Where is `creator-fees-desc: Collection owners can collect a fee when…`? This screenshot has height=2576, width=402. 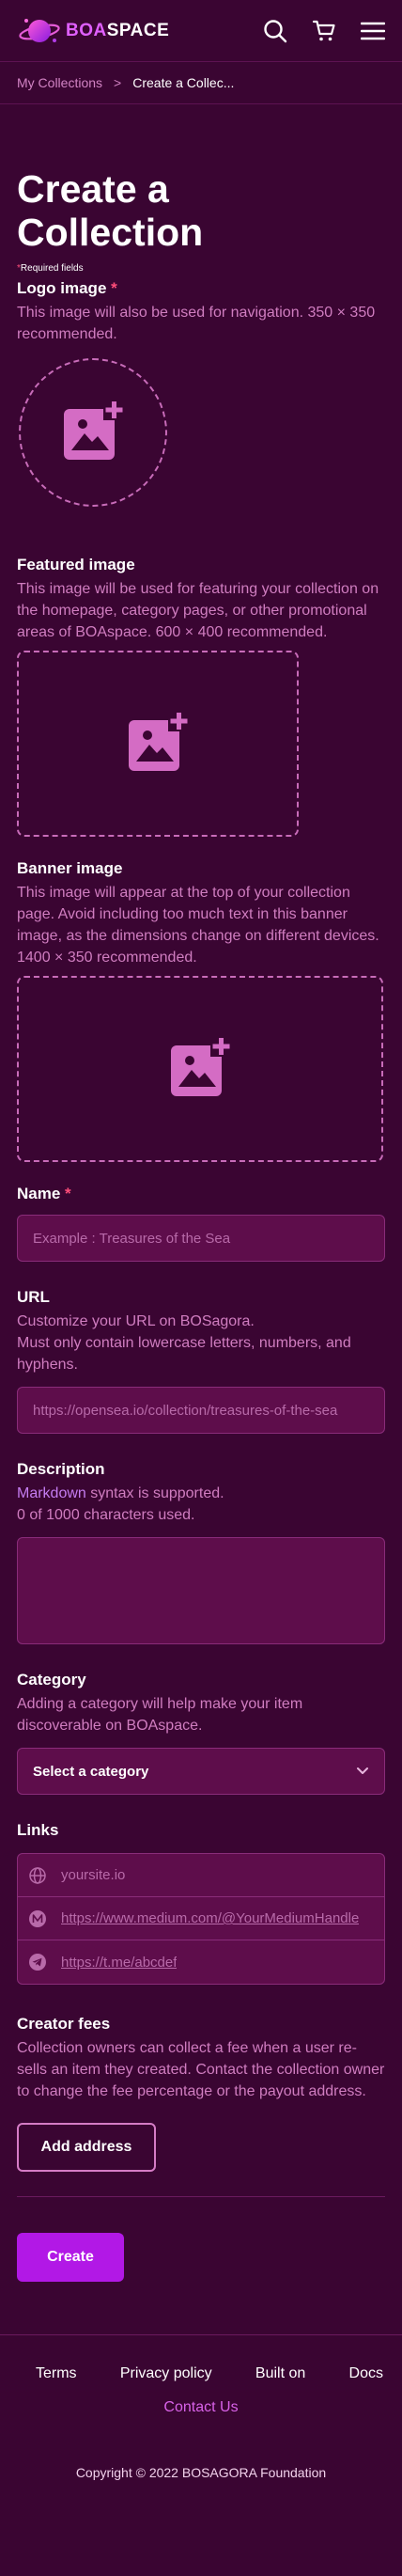
creator-fees-desc: Collection owners can collect a fee when… is located at coordinates (201, 2069).